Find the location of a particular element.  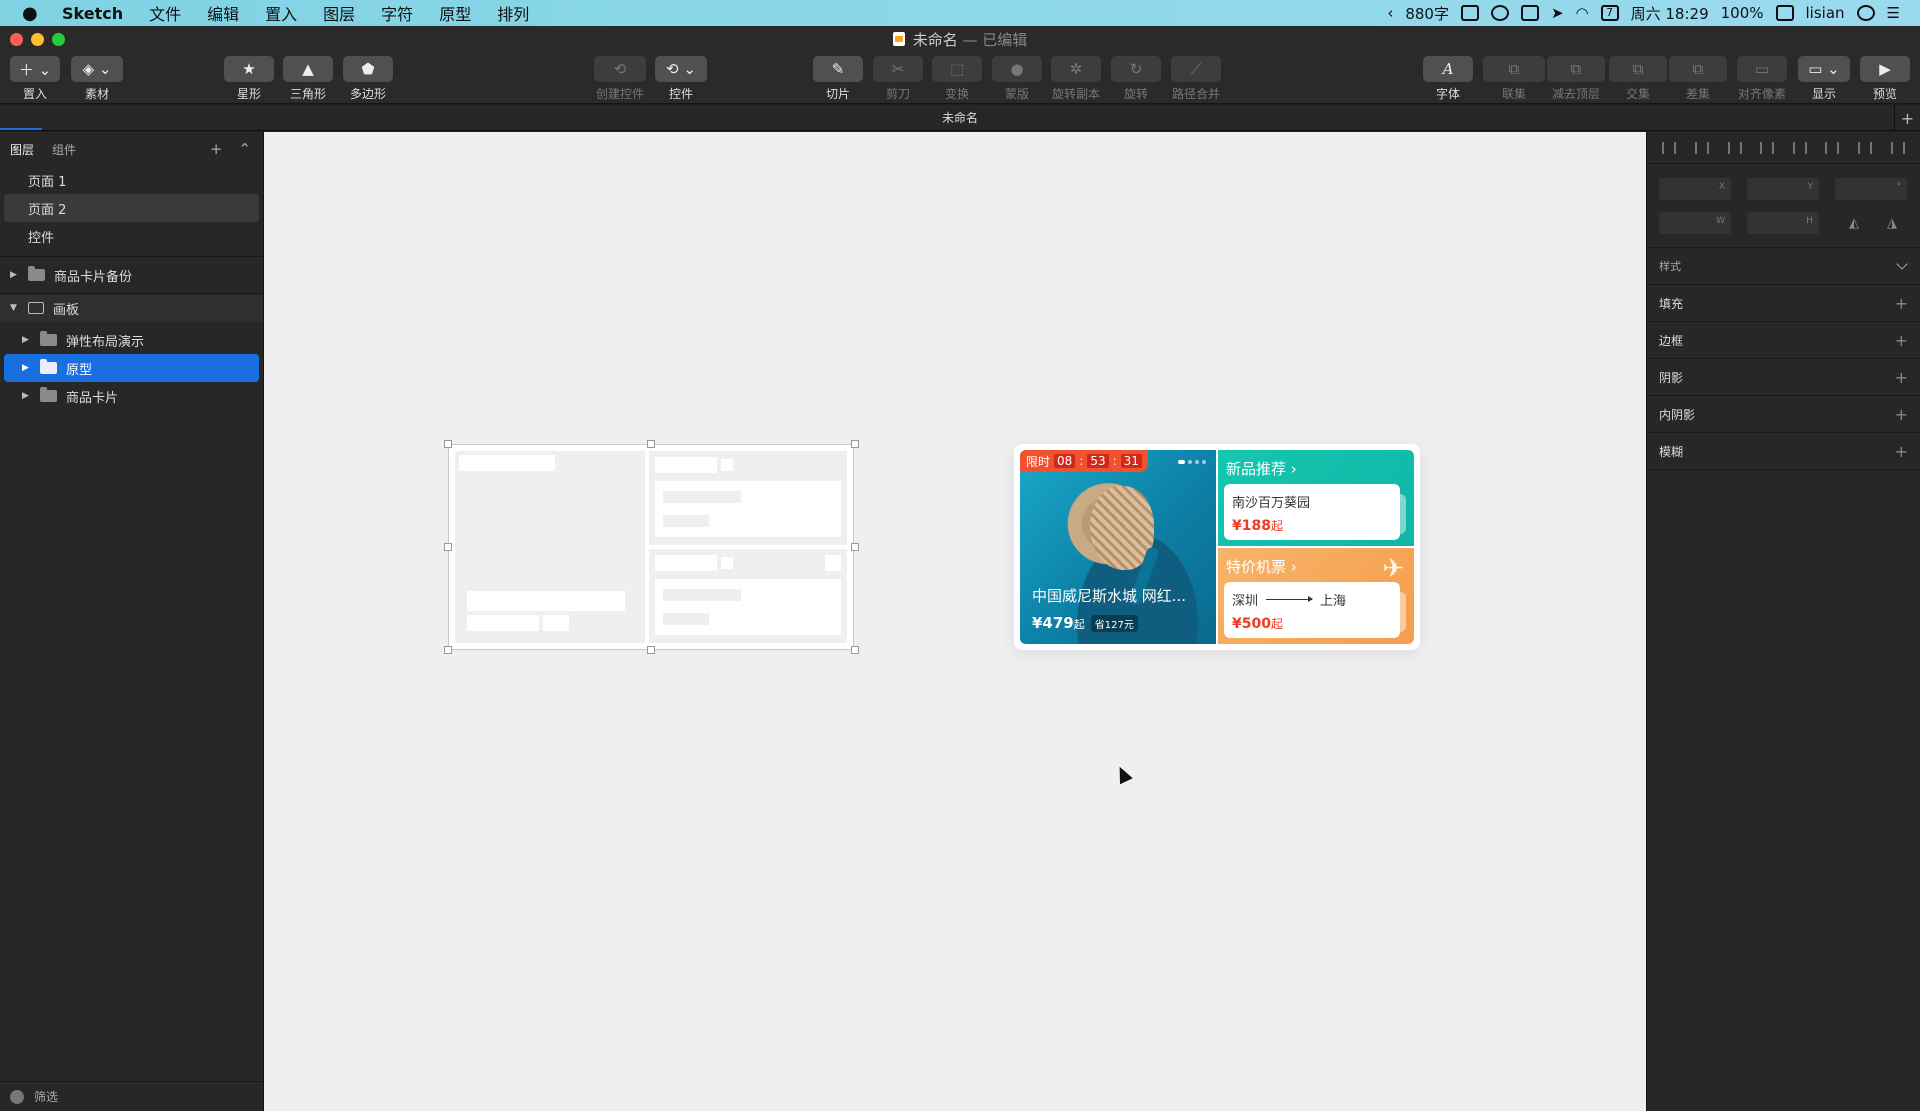

create-symbol-tool: ⟲ 创建控件 is located at coordinates (620, 79).